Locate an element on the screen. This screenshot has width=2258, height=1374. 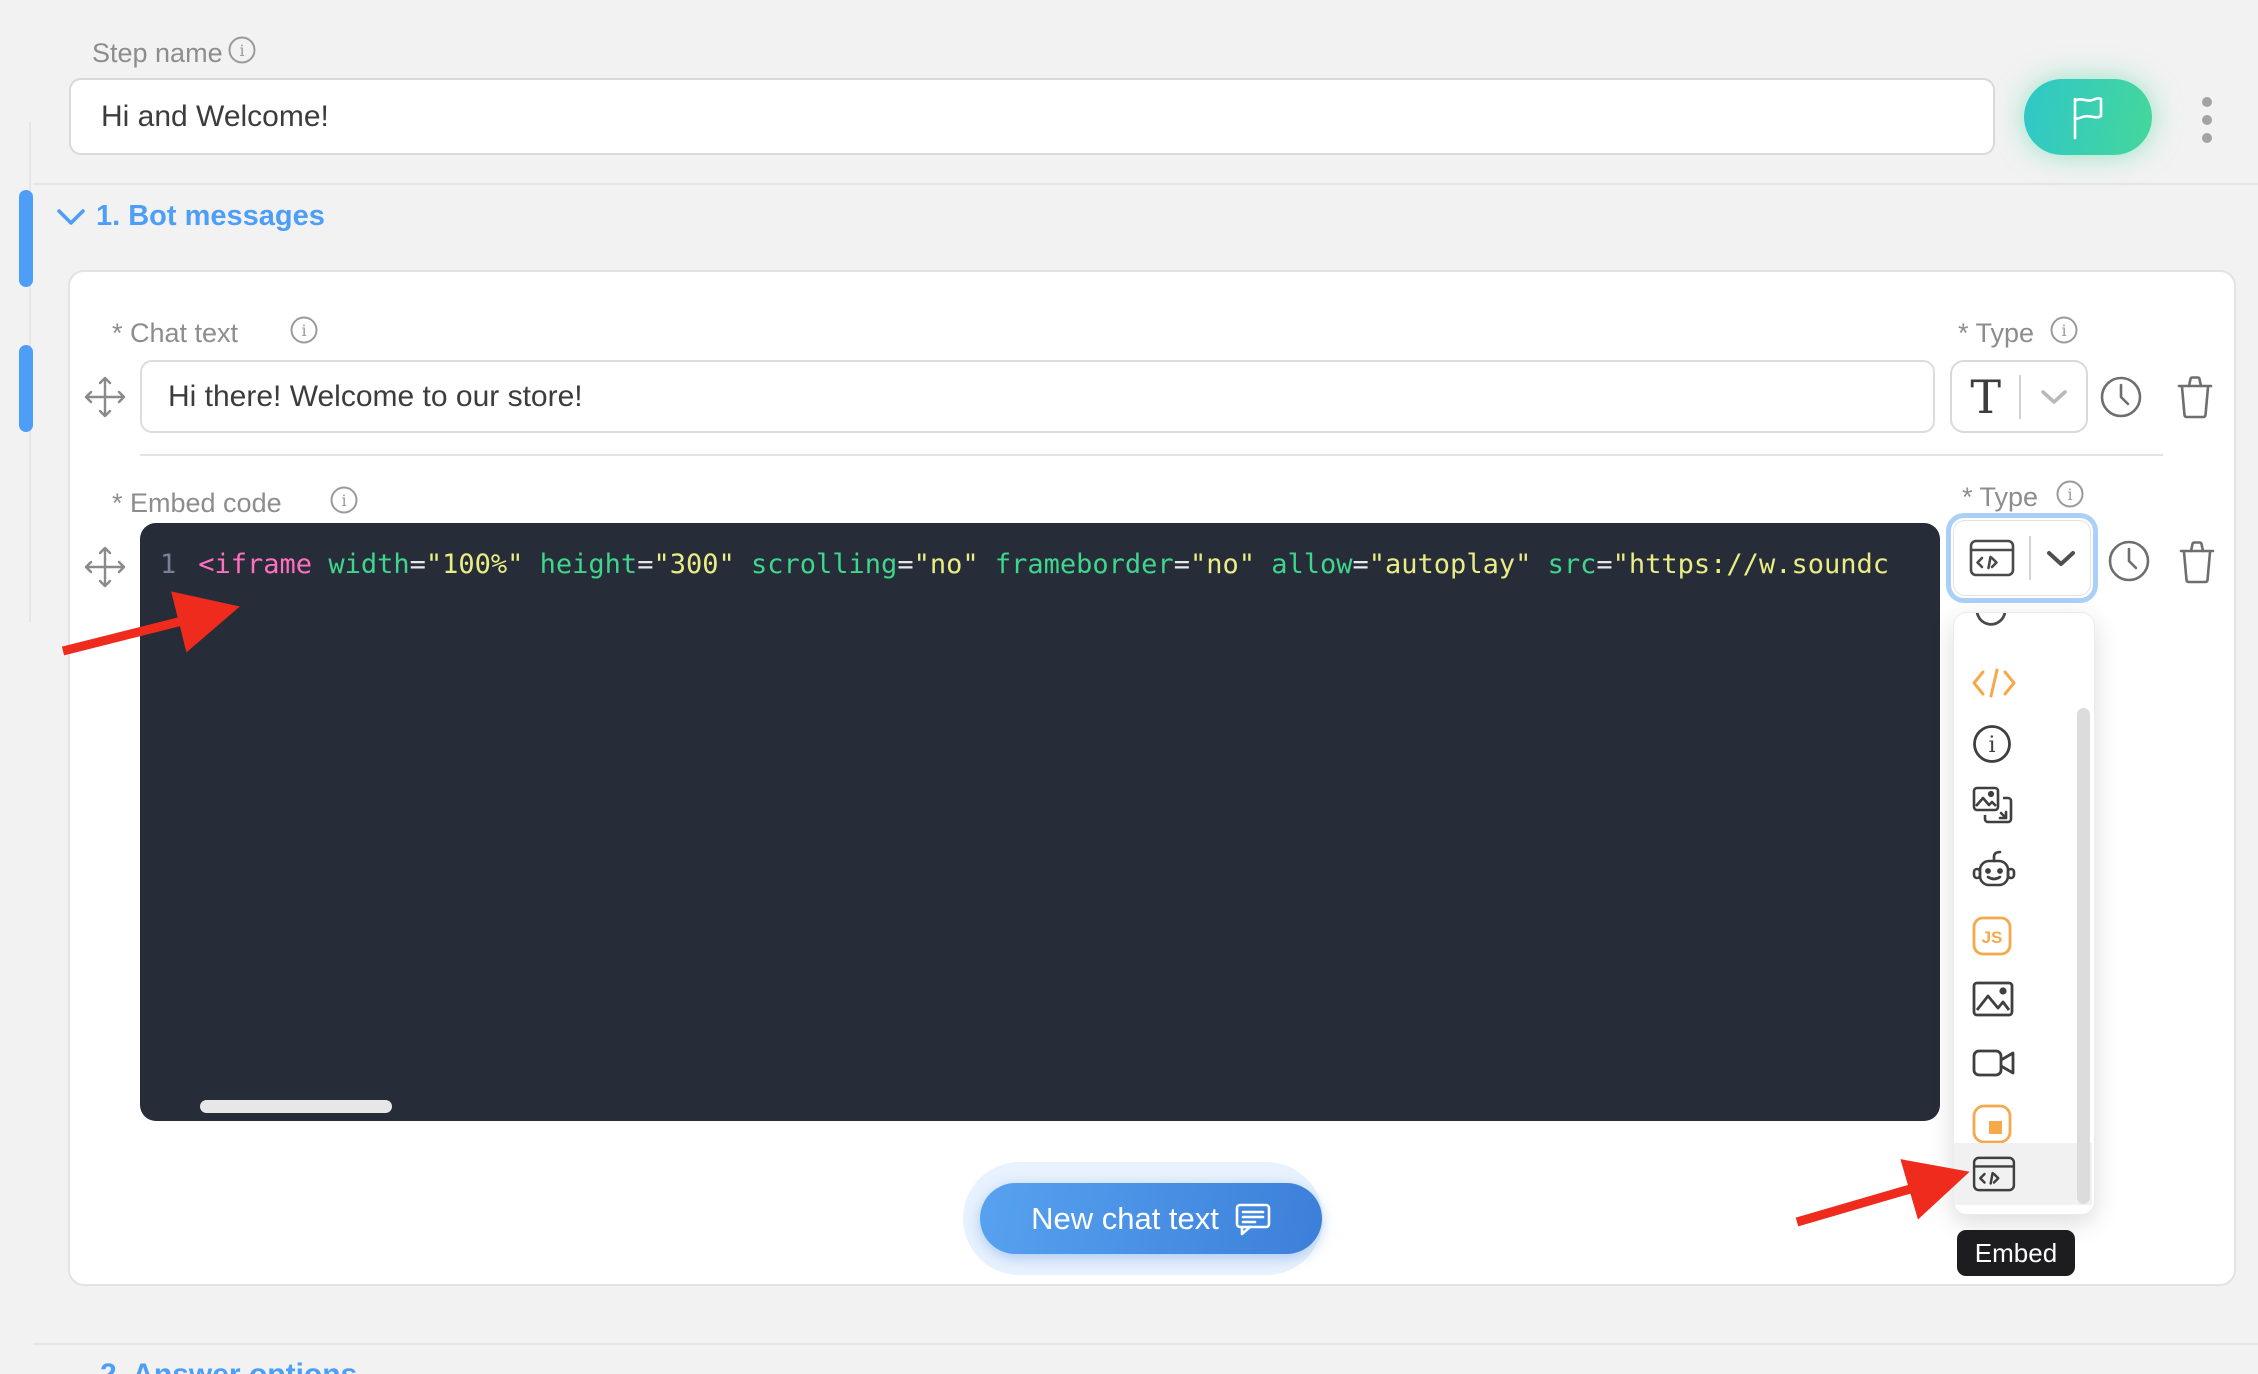
new-chat-text-button: New chat text is located at coordinates (1151, 1218).